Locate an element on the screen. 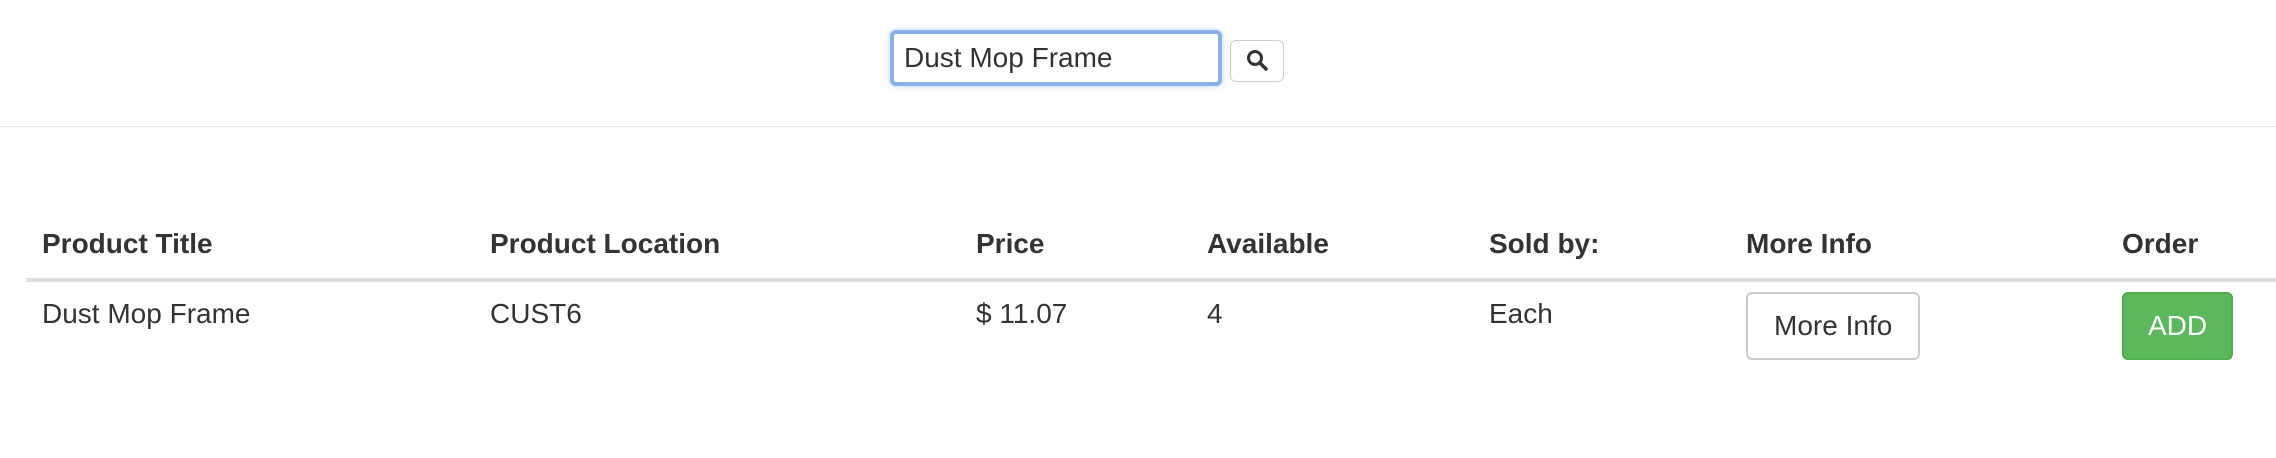  header-price: Price is located at coordinates (1075, 246).